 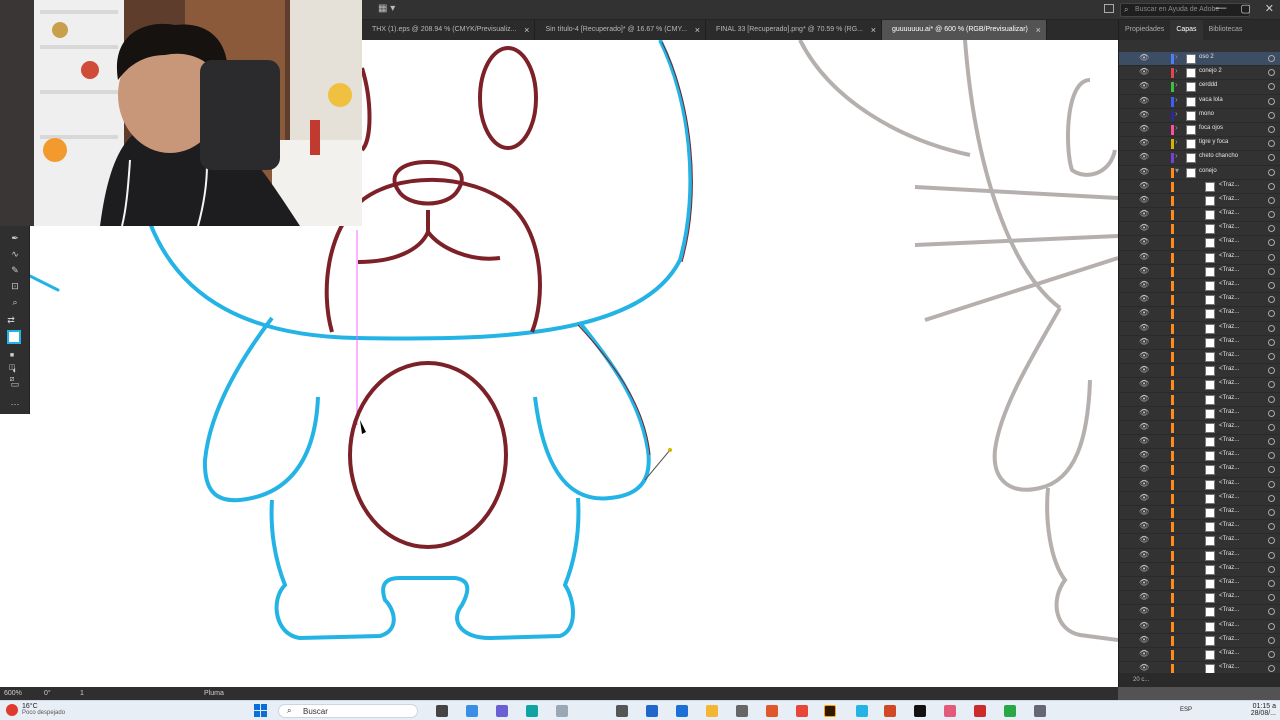 I want to click on weather-icon, so click(x=12, y=710).